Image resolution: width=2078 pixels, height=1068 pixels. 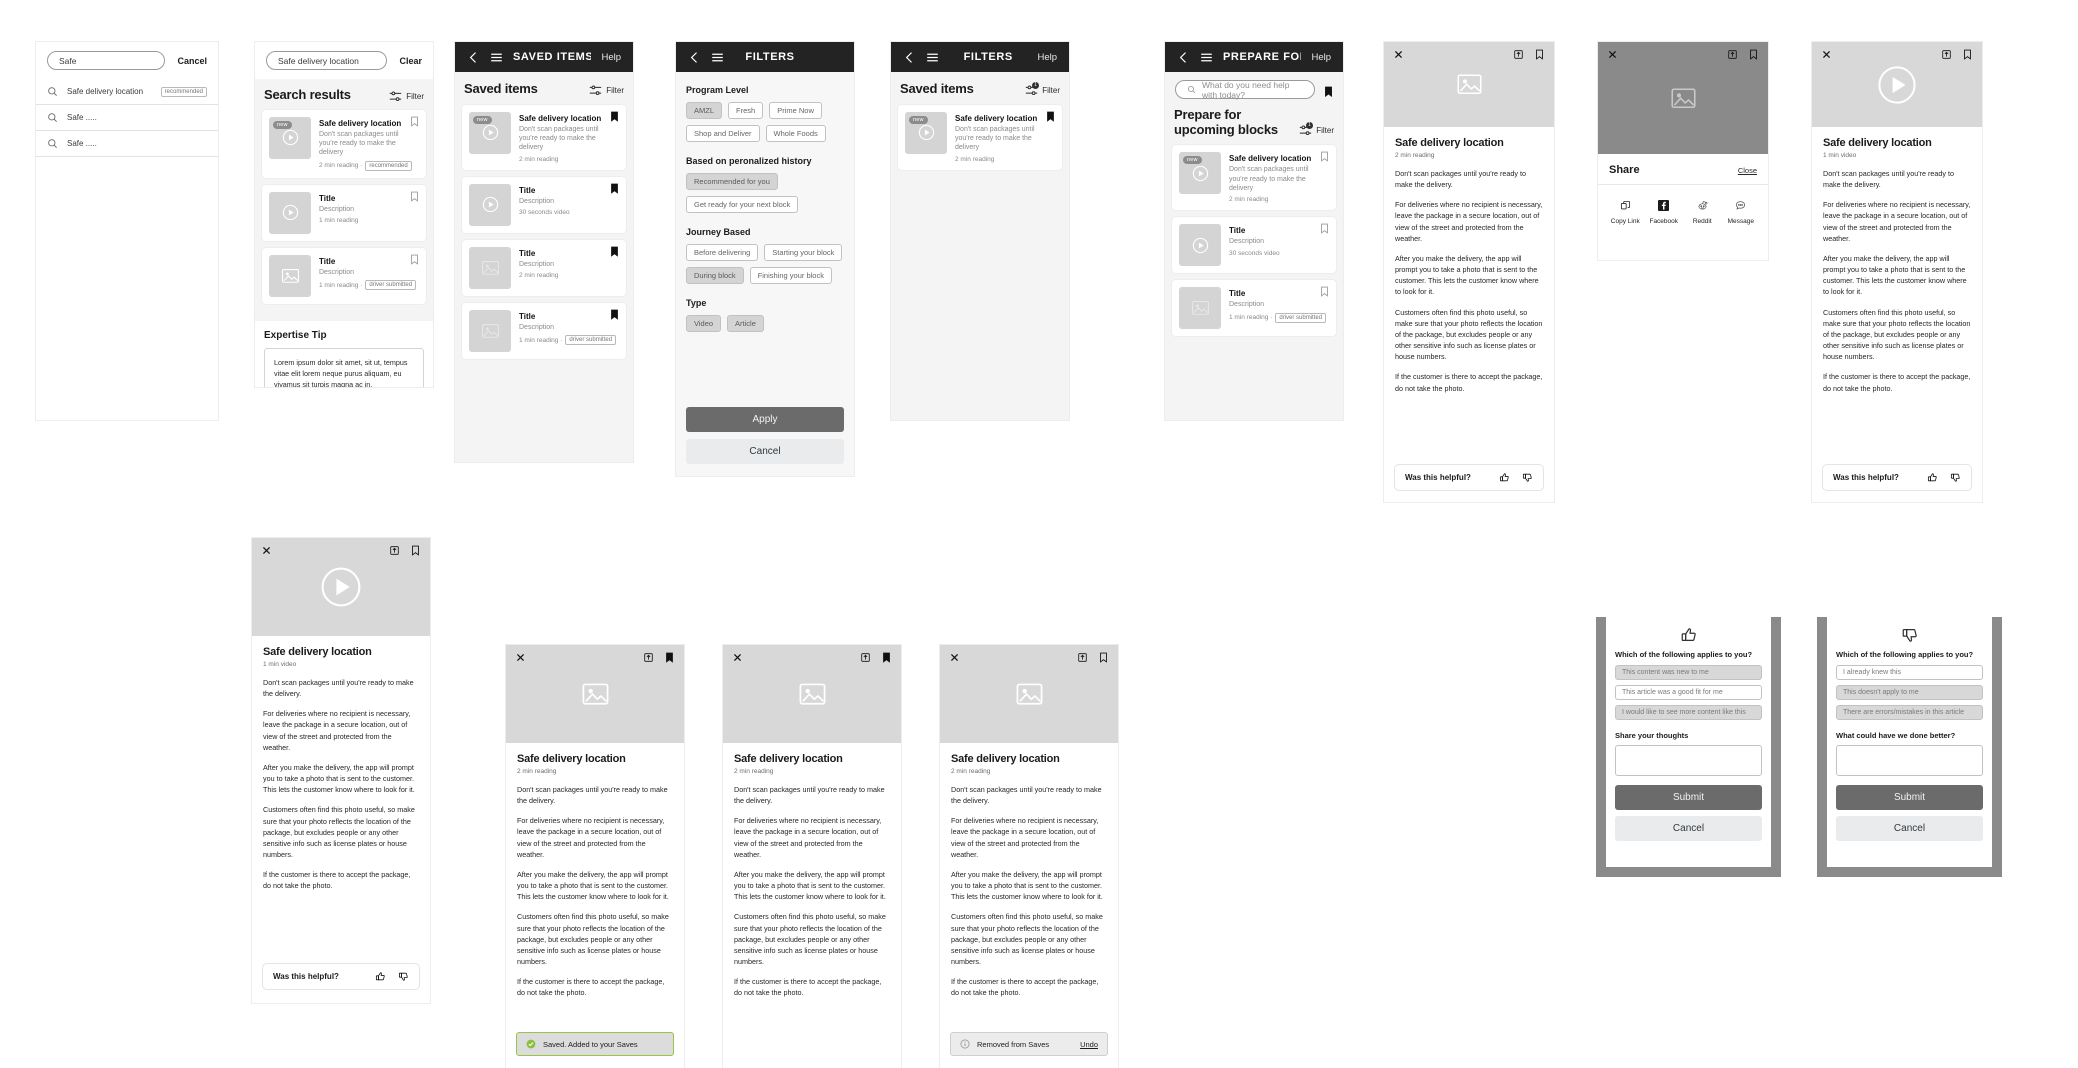 What do you see at coordinates (106, 60) in the screenshot?
I see `search-input: Safe` at bounding box center [106, 60].